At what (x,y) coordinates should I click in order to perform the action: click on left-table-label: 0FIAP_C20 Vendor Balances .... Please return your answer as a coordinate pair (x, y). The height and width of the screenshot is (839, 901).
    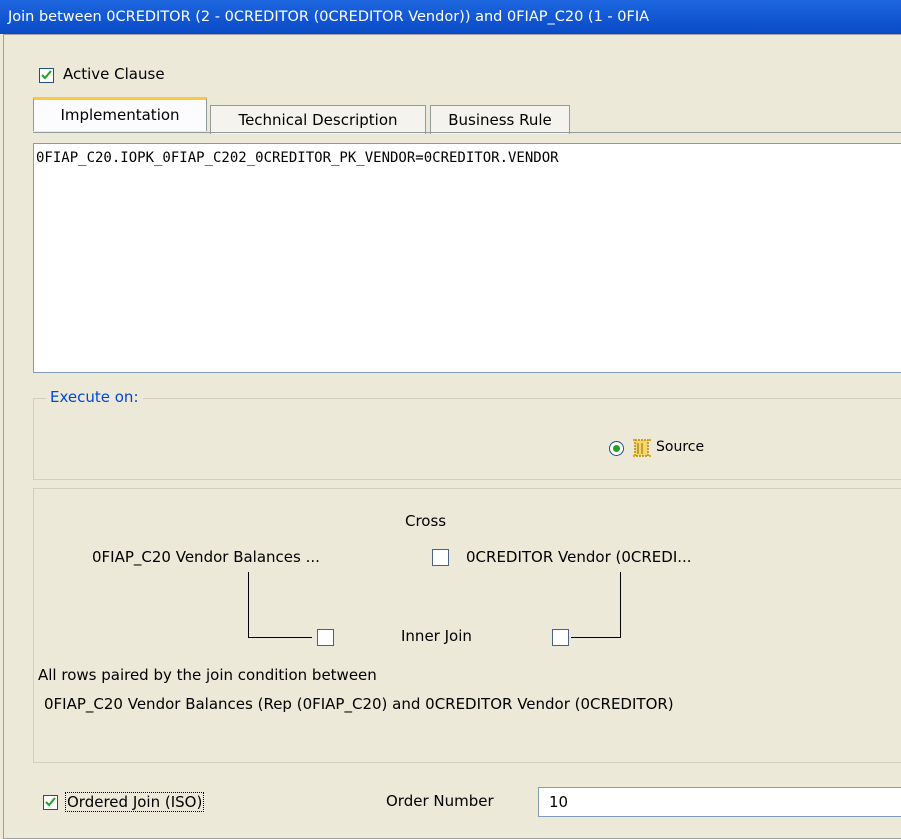
    Looking at the image, I should click on (206, 557).